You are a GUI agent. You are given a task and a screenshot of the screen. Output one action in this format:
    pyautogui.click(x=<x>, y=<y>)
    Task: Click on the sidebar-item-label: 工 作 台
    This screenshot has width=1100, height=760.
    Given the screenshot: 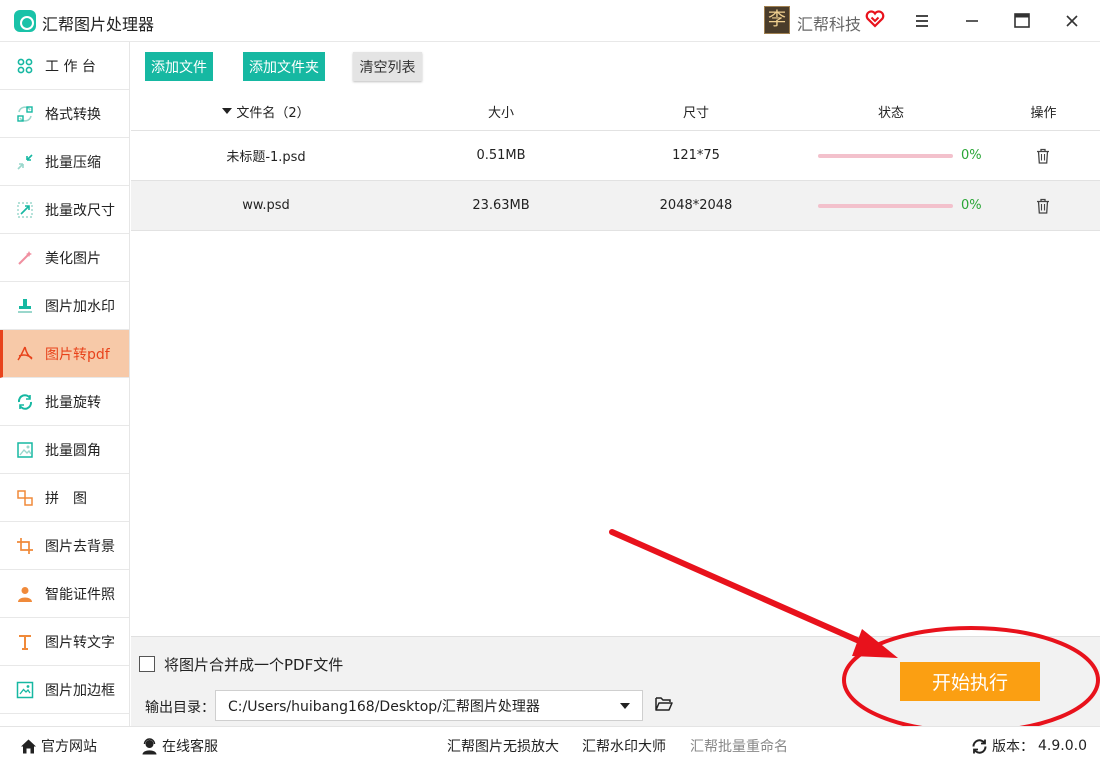 What is the action you would take?
    pyautogui.click(x=70, y=66)
    